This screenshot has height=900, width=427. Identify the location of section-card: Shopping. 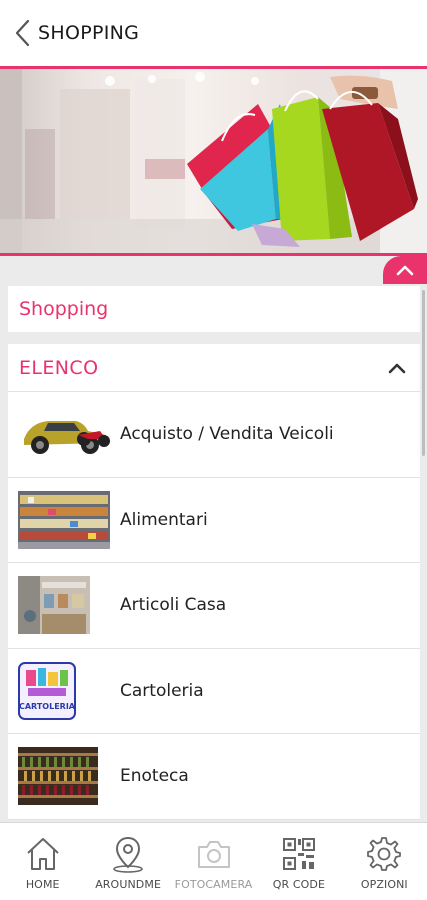
(214, 309).